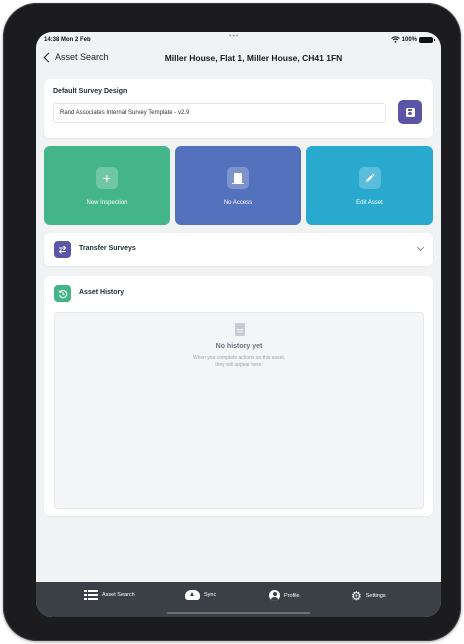  I want to click on tab-sync: Sync, so click(200, 595).